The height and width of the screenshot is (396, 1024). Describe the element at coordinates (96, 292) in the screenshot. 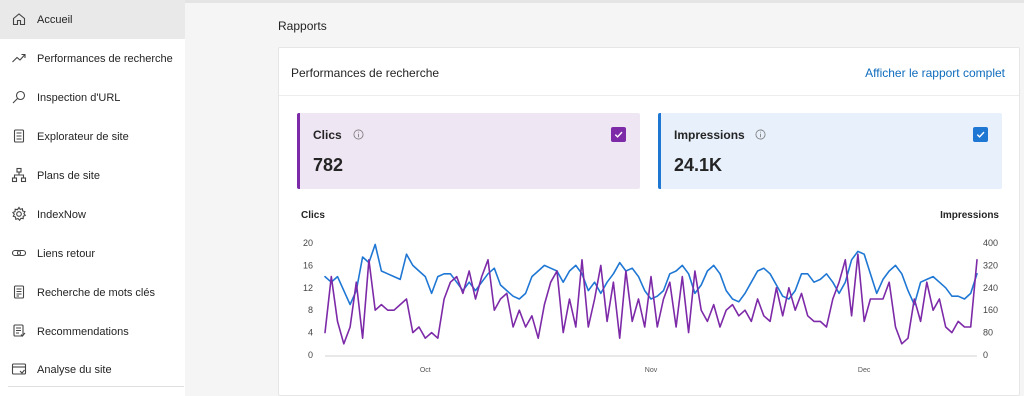

I see `sidebar-item-label: Recherche de mots clés` at that location.